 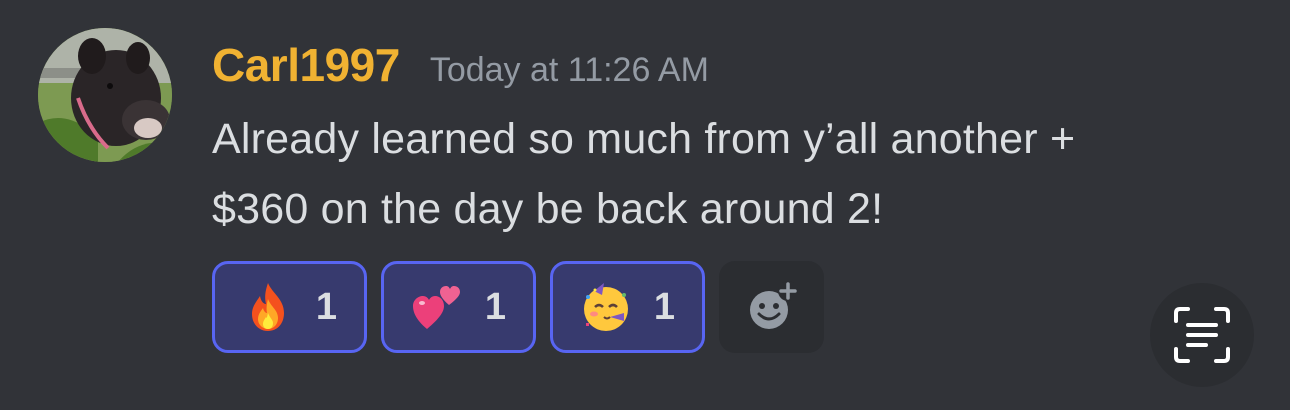 What do you see at coordinates (548, 209) in the screenshot?
I see `message-line: $360 on the day be back around 2!` at bounding box center [548, 209].